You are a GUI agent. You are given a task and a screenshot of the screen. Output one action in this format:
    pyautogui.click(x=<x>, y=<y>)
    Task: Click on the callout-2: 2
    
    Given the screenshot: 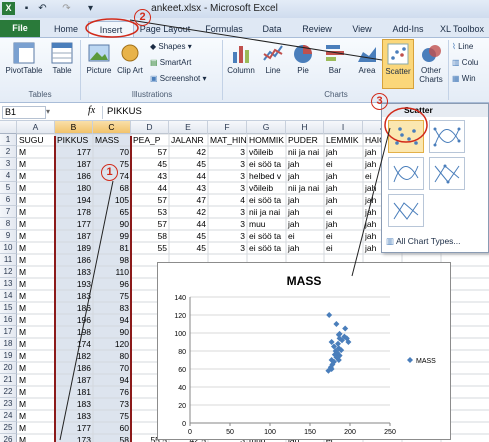 What is the action you would take?
    pyautogui.click(x=142, y=17)
    